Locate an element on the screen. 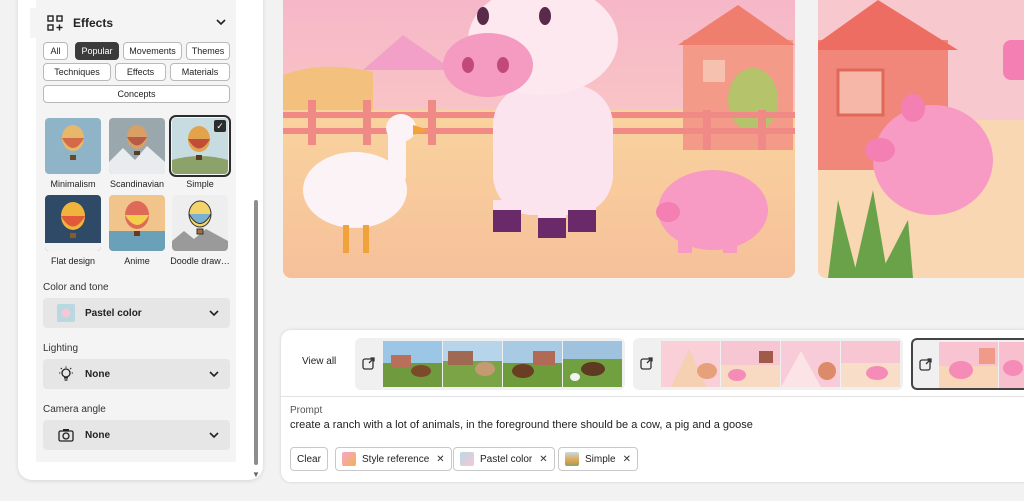  tag-label: Pastel color is located at coordinates (506, 459).